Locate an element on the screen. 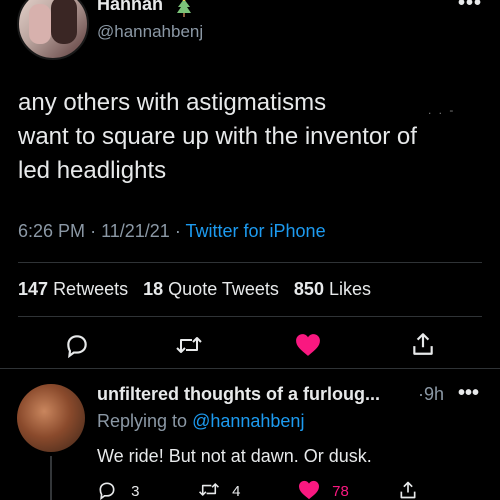 This screenshot has height=500, width=500. likes-count: 850 is located at coordinates (308, 289).